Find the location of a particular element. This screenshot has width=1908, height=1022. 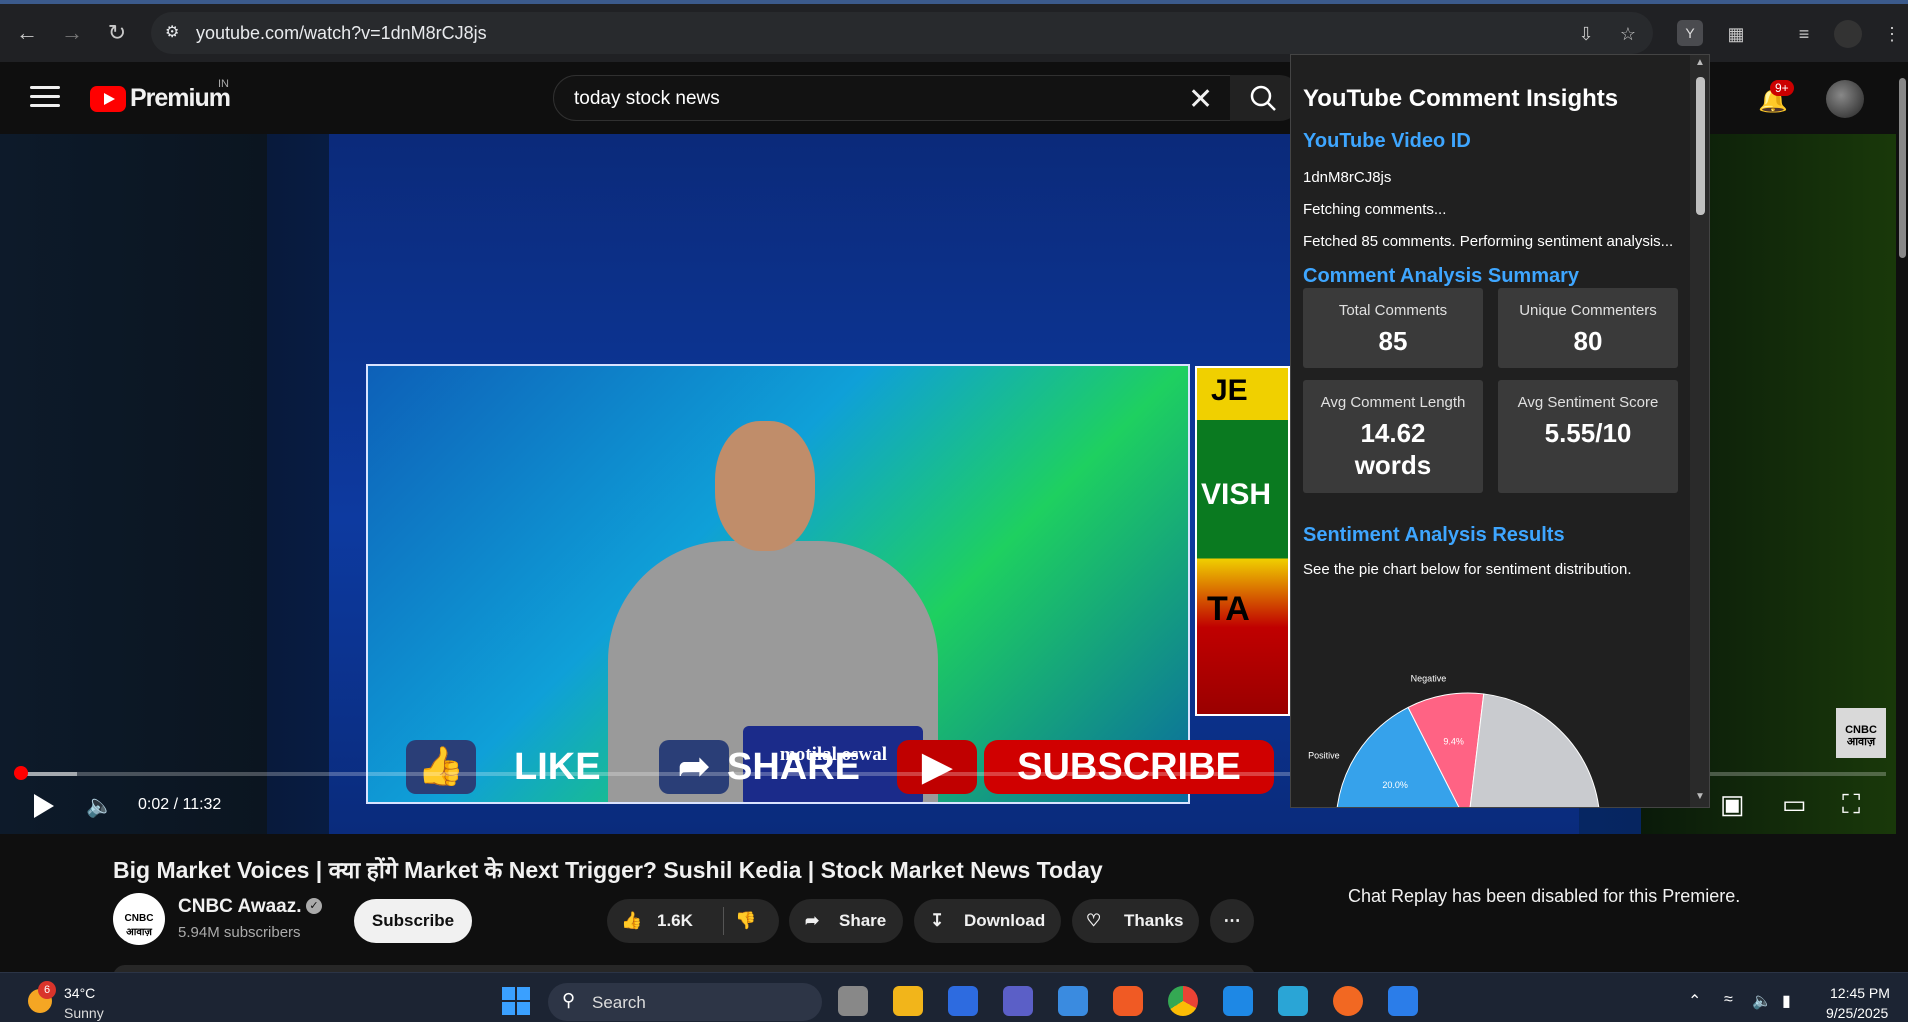

like-icon: 👍 is located at coordinates (631, 921).